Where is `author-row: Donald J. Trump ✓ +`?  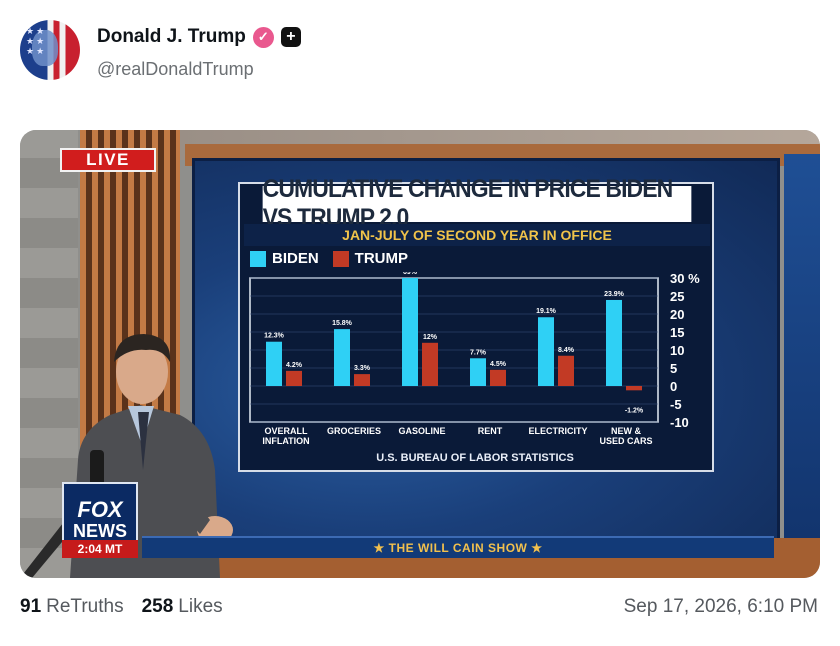 author-row: Donald J. Trump ✓ + is located at coordinates (199, 37).